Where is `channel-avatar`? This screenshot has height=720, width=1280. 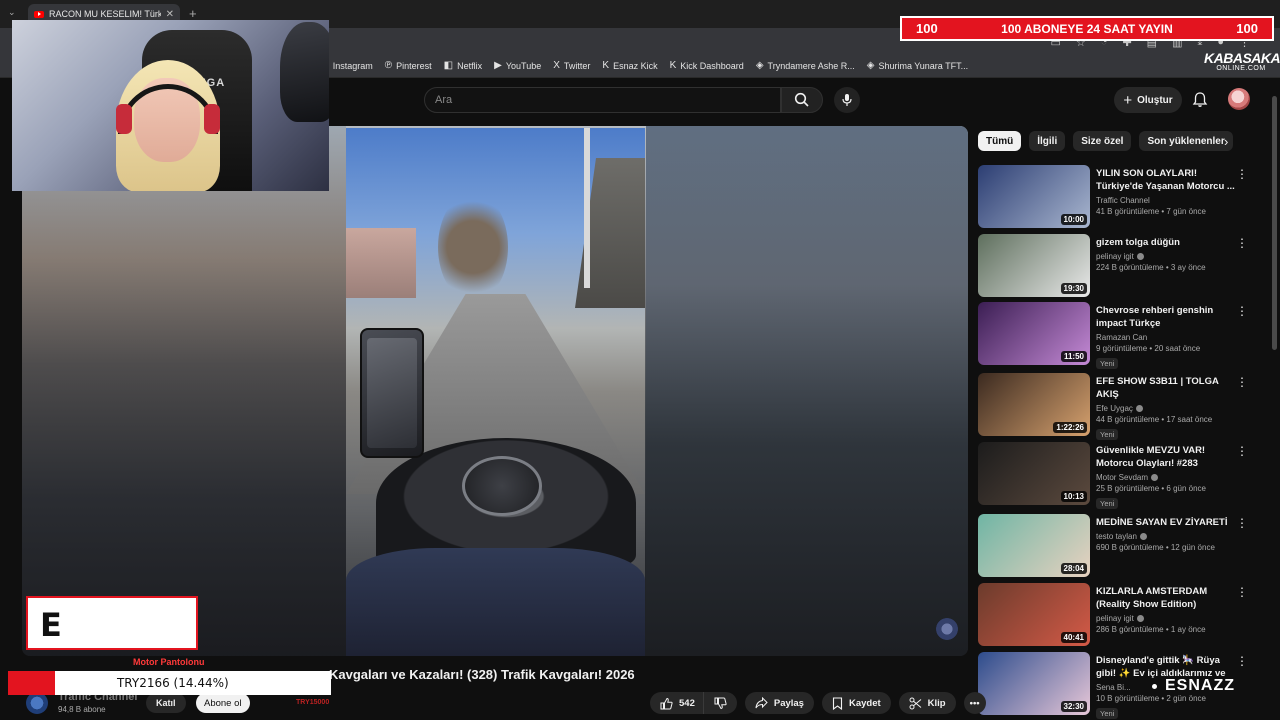
channel-avatar is located at coordinates (37, 703).